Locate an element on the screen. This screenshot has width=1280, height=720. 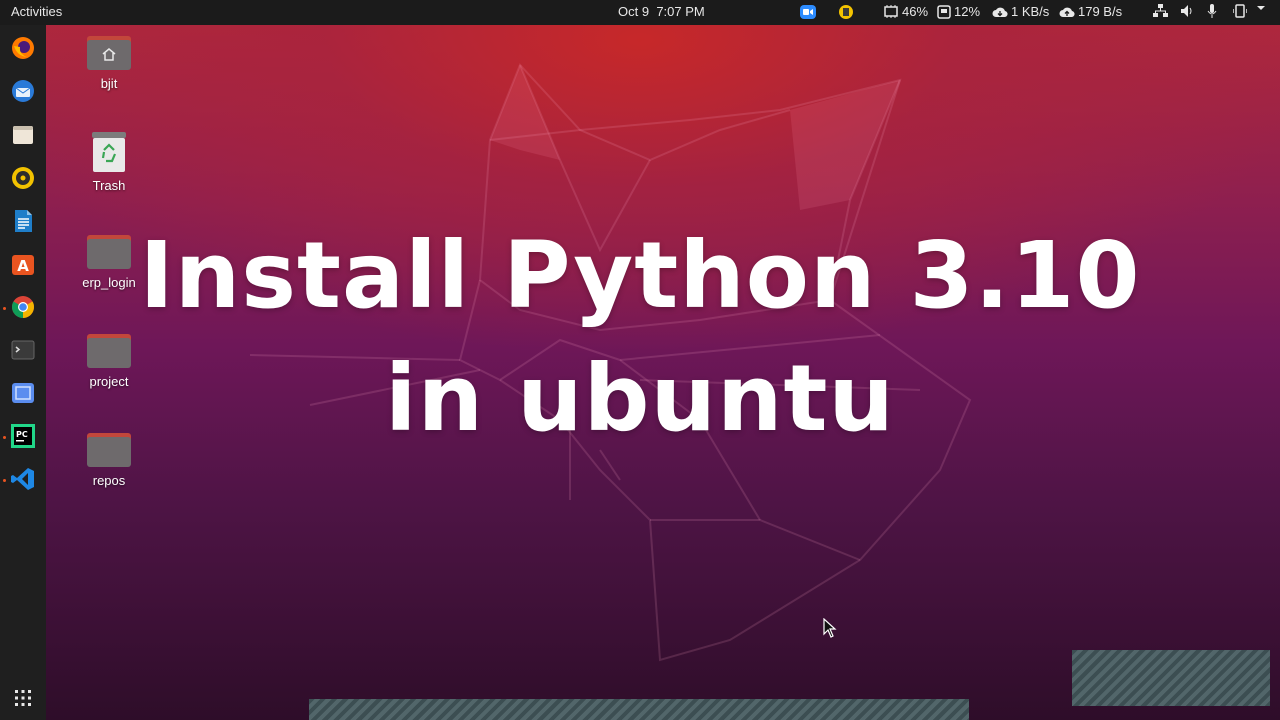
clock-date: Oct 9 is located at coordinates (634, 11).